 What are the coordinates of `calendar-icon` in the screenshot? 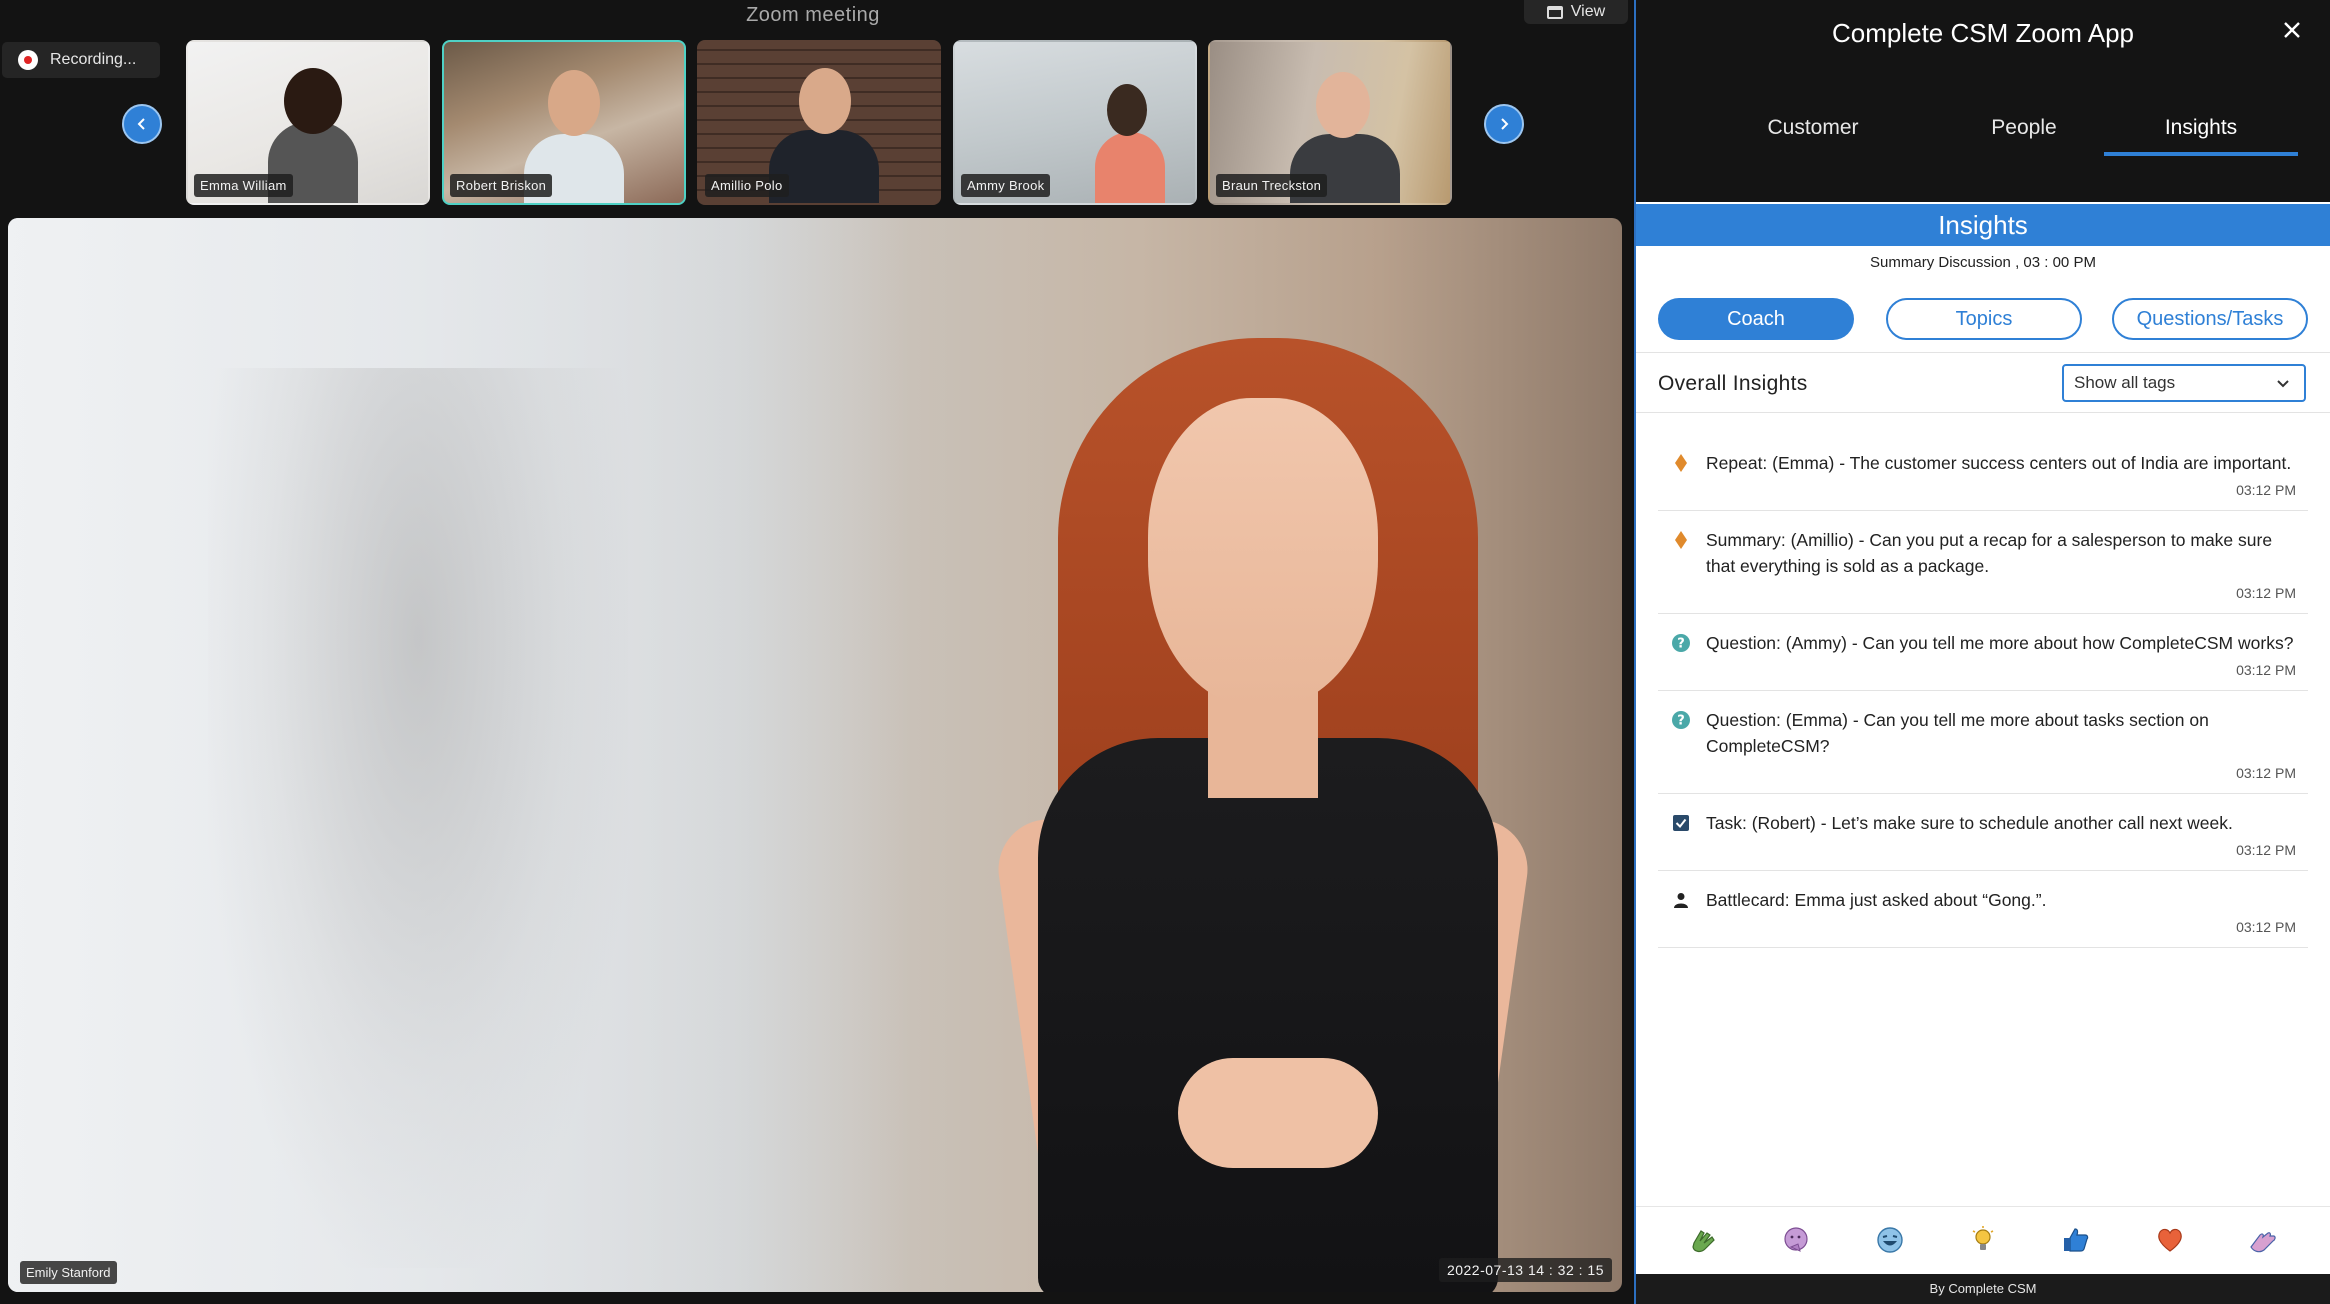 It's located at (1554, 12).